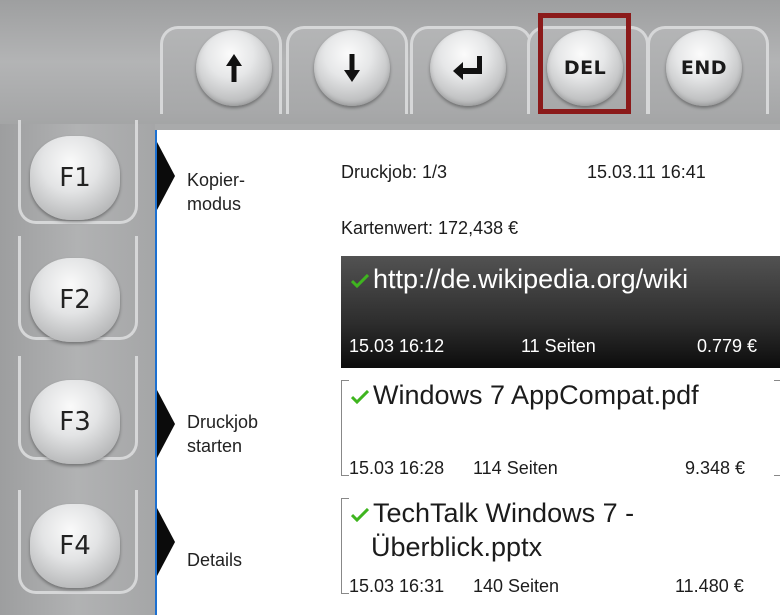 The image size is (780, 615). Describe the element at coordinates (504, 513) in the screenshot. I see `job-name-text: TechTalk Windows 7 -` at that location.